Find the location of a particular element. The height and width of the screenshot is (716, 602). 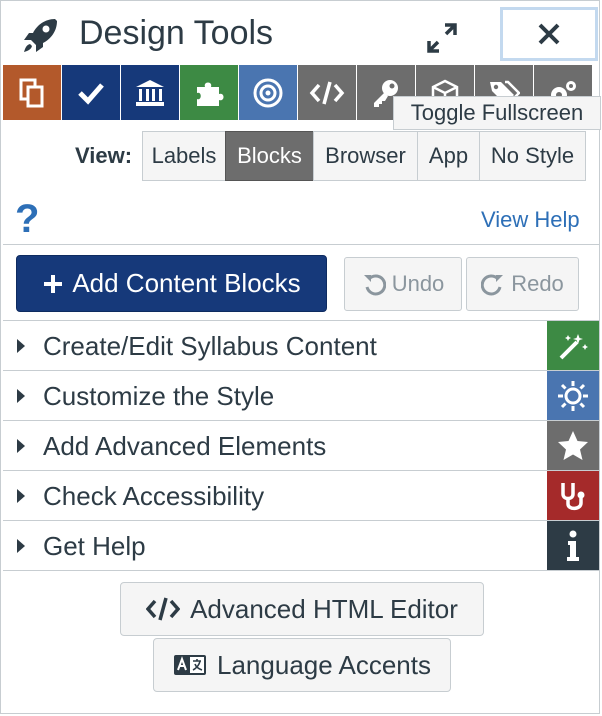

magic-wand-icon is located at coordinates (573, 346).